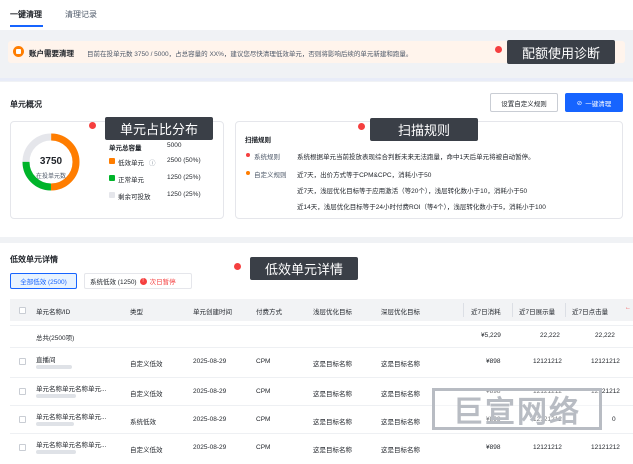 The image size is (633, 464). What do you see at coordinates (590, 311) in the screenshot?
I see `col-clicks-7d: 近7日点击量` at bounding box center [590, 311].